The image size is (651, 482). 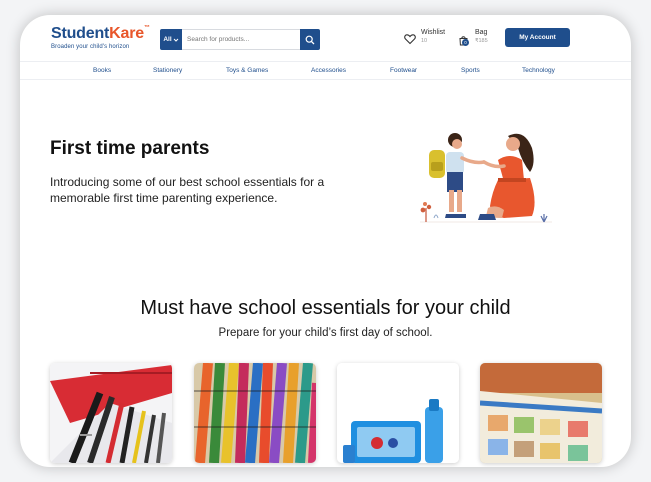 I want to click on bag-label: Bag, so click(x=481, y=32).